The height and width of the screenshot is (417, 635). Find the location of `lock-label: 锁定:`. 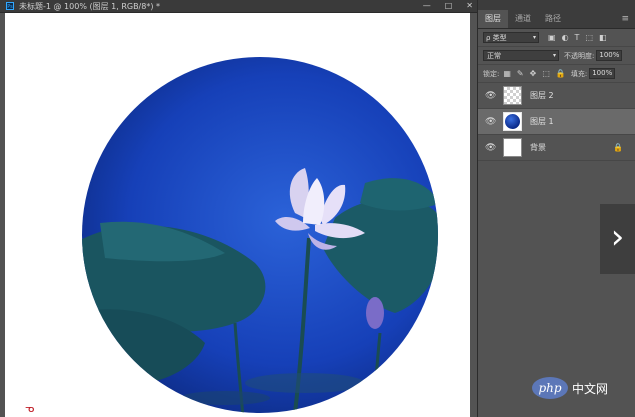

lock-label: 锁定: is located at coordinates (491, 73).